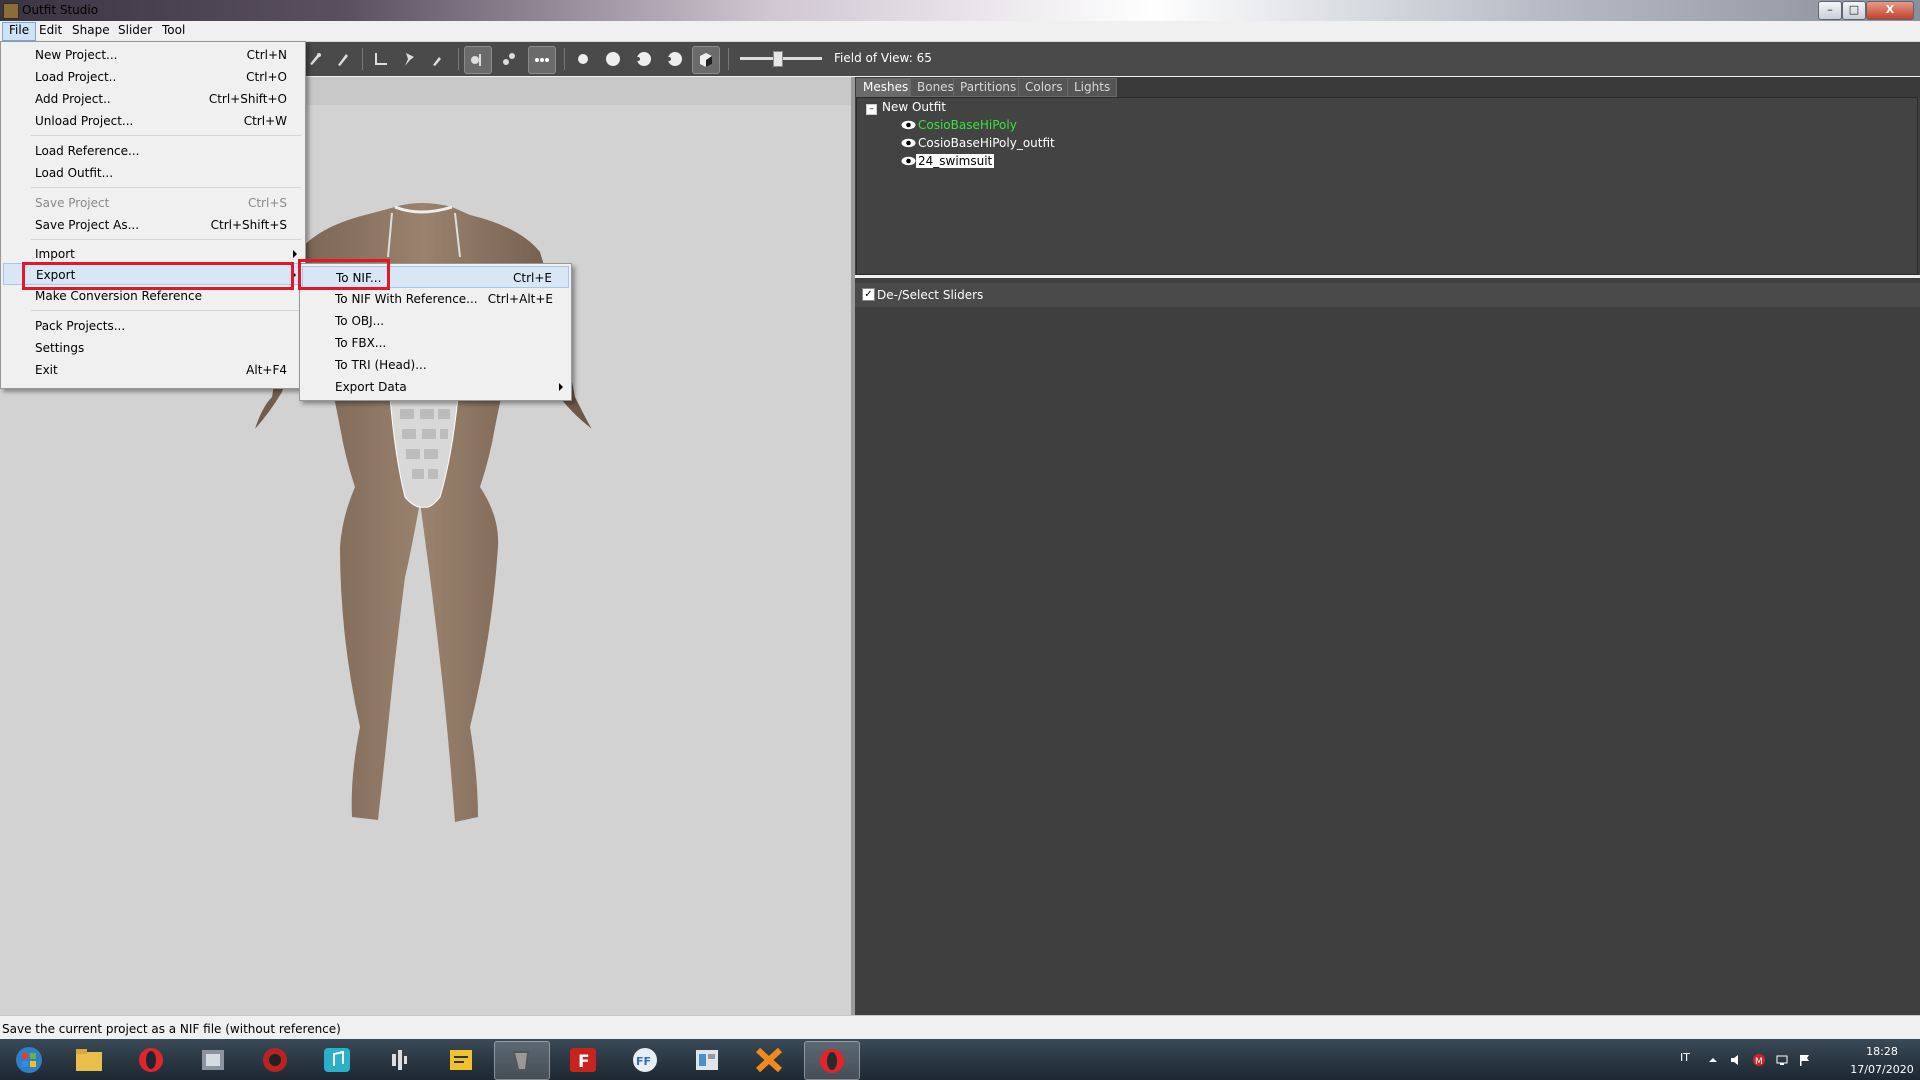 The image size is (1920, 1080). I want to click on weight-tool-button, so click(437, 59).